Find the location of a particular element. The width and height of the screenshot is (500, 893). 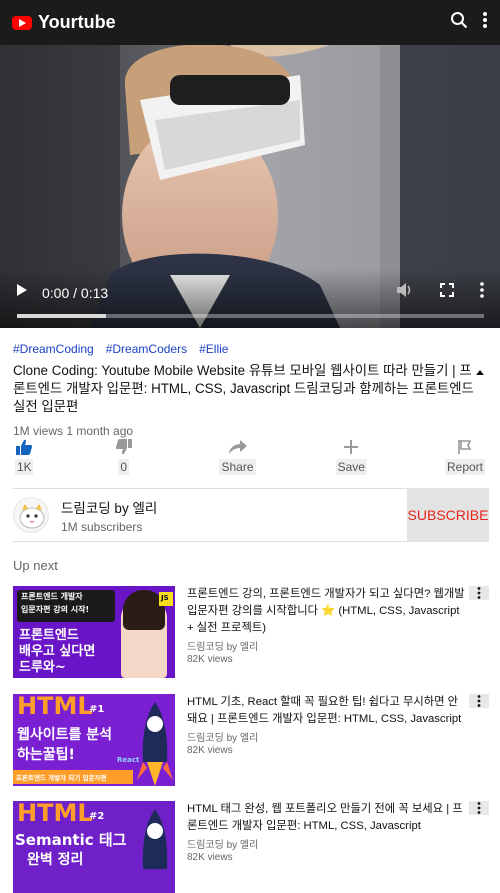

channel-subscribers: 1M subscribers is located at coordinates (102, 526).